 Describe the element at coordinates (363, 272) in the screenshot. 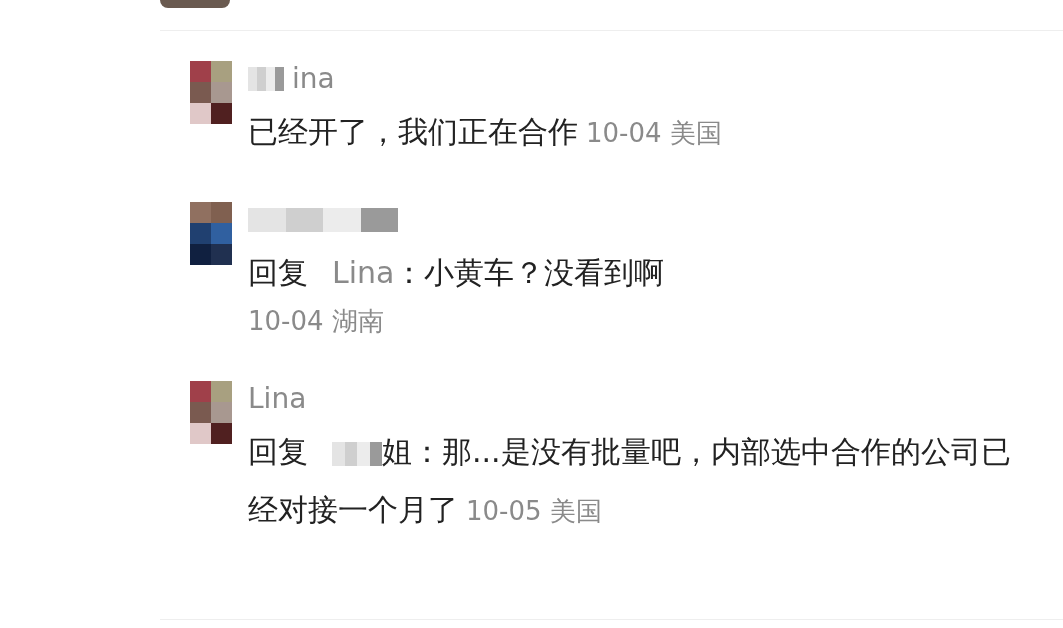

I see `reply-target: Lina` at that location.